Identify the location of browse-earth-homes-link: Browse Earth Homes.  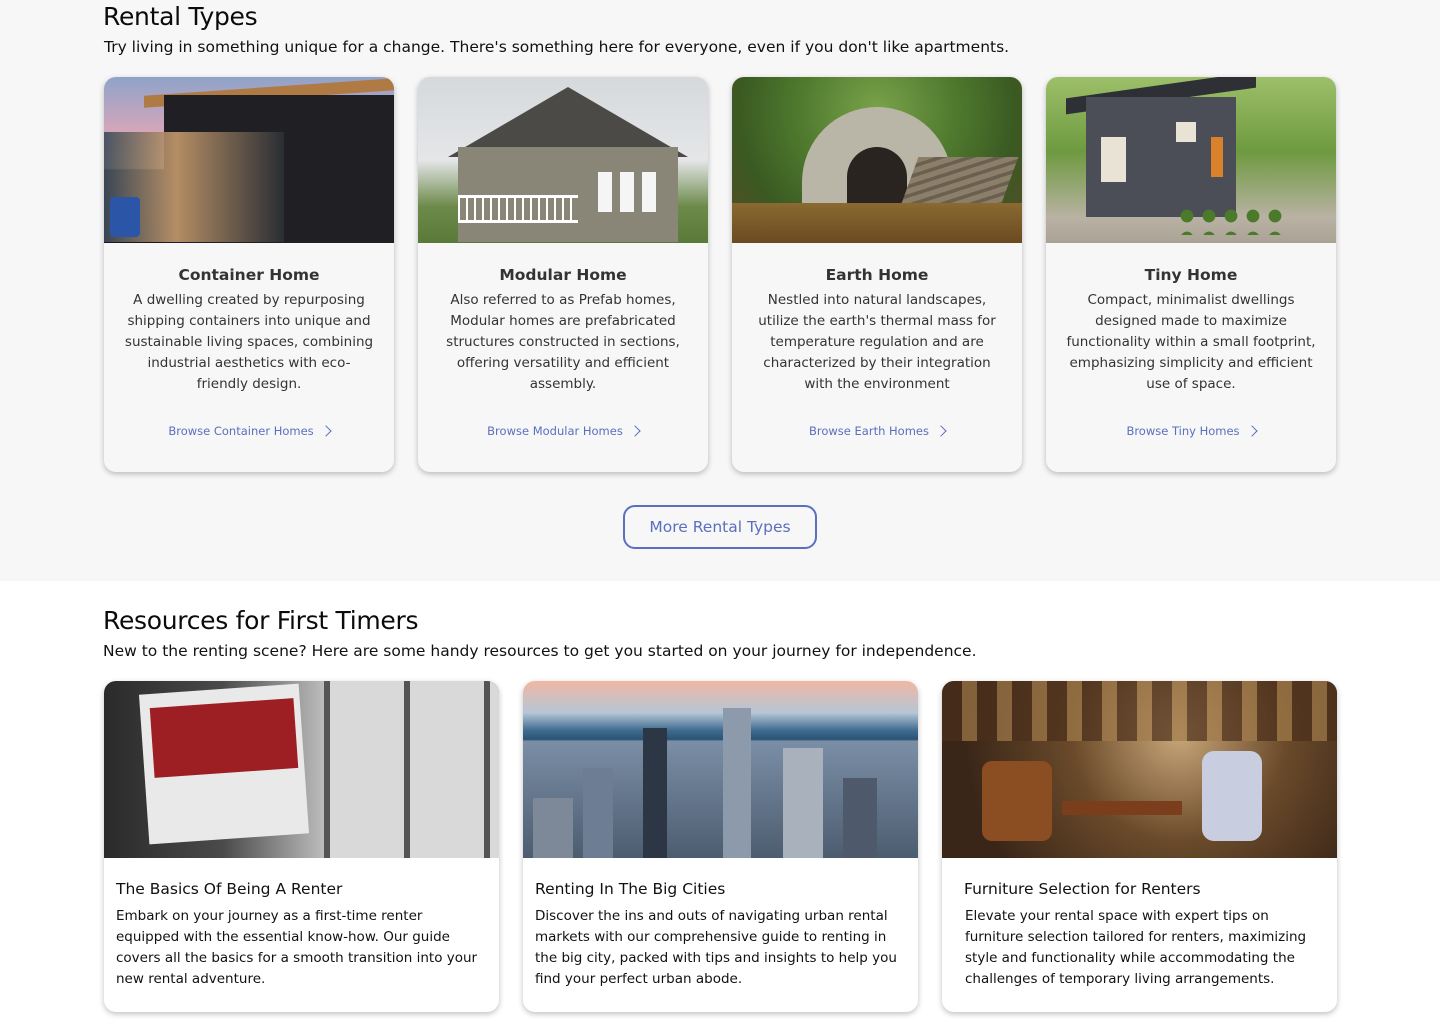
(877, 431).